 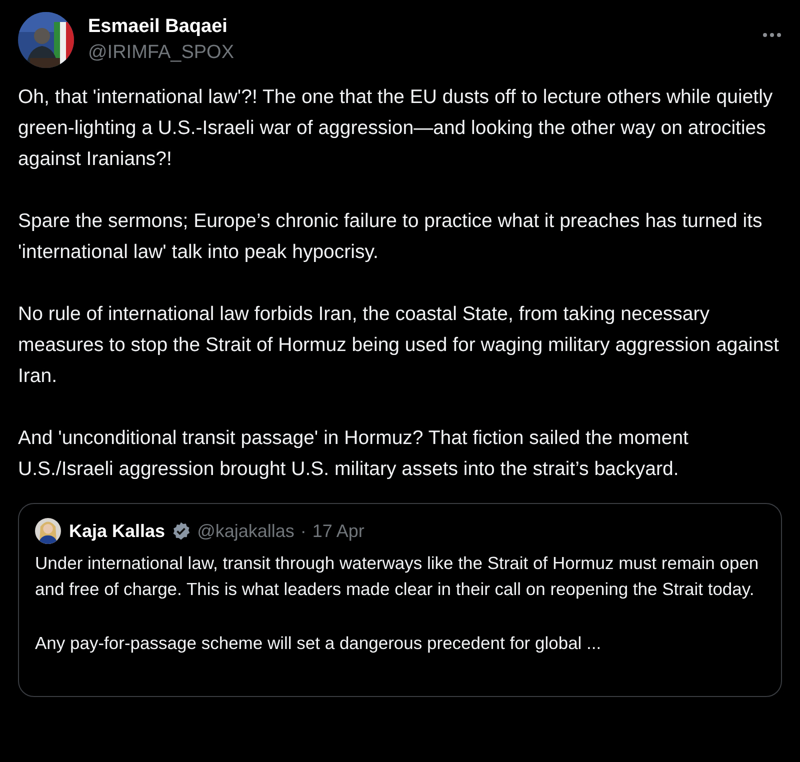 What do you see at coordinates (399, 345) in the screenshot?
I see `post-text: No rule of international law forbids Iran, the coastal State, from taking necessary measures to stop the Strait of Hormuz being used for waging military aggression against Iran.` at bounding box center [399, 345].